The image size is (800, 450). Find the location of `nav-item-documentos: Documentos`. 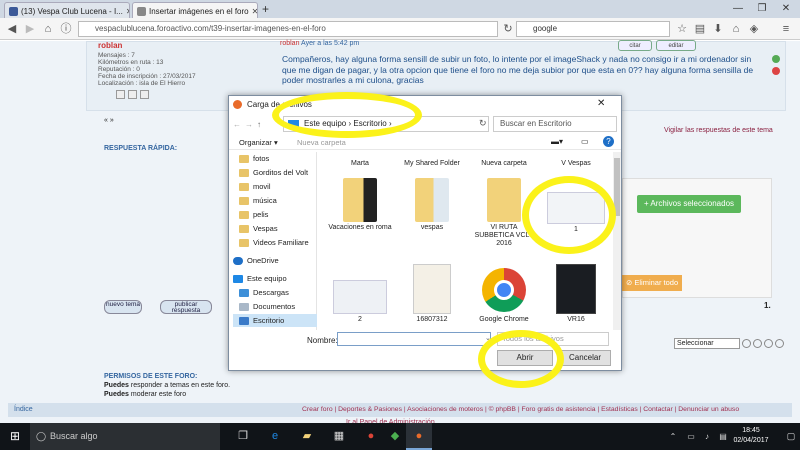

nav-item-documentos: Documentos is located at coordinates (275, 306).